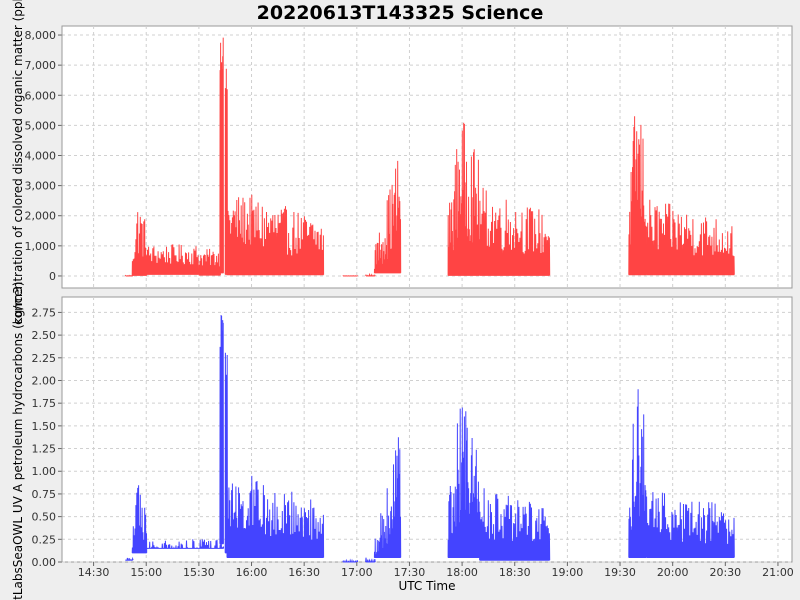 Image resolution: width=800 pixels, height=600 pixels. Describe the element at coordinates (41, 216) in the screenshot. I see `top-ytick-label-2: 2,000` at that location.